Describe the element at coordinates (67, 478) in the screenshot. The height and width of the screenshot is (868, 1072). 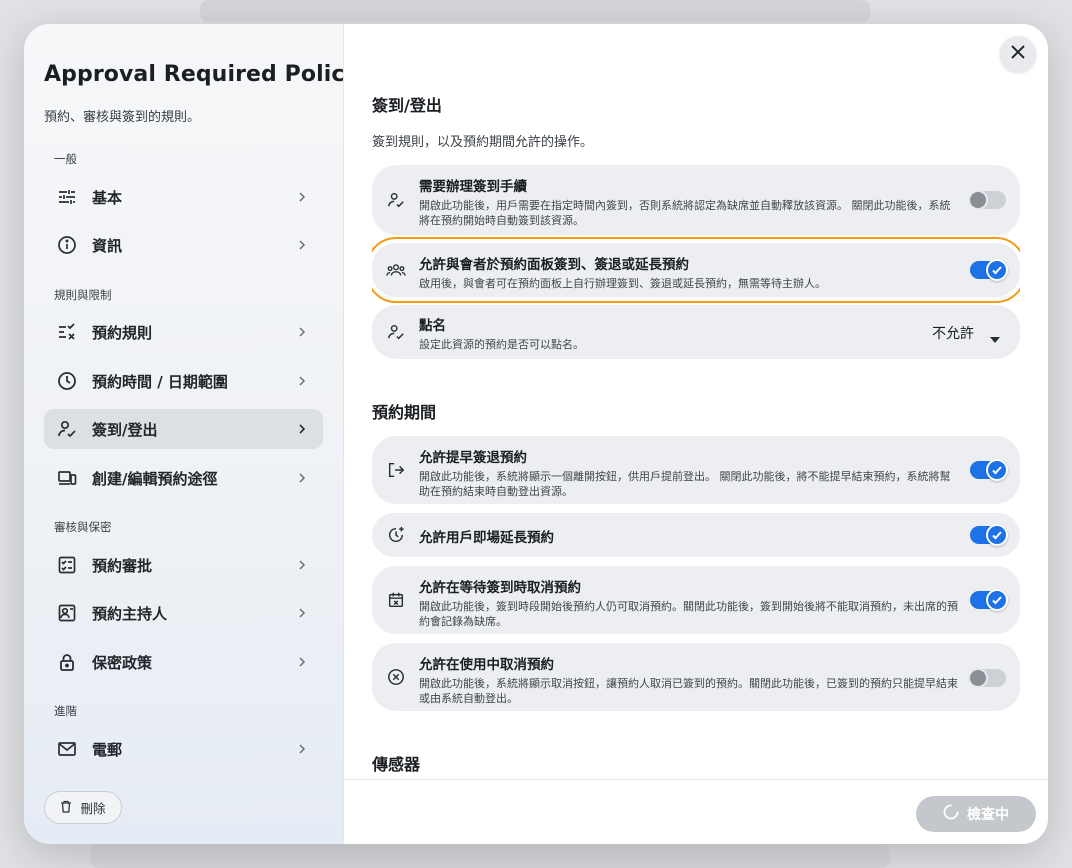
I see `devices-icon` at that location.